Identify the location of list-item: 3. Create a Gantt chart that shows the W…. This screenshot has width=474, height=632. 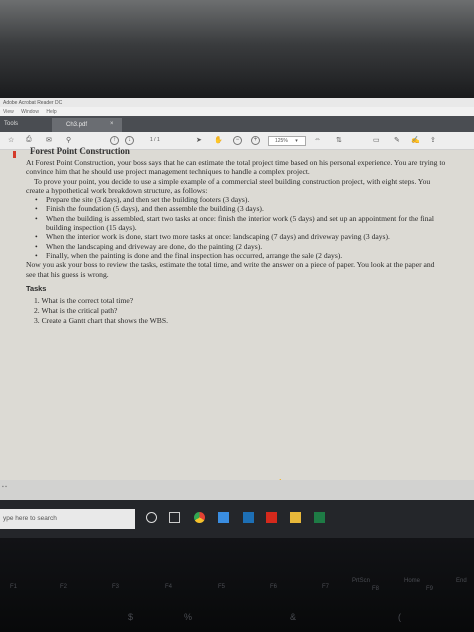
(101, 320).